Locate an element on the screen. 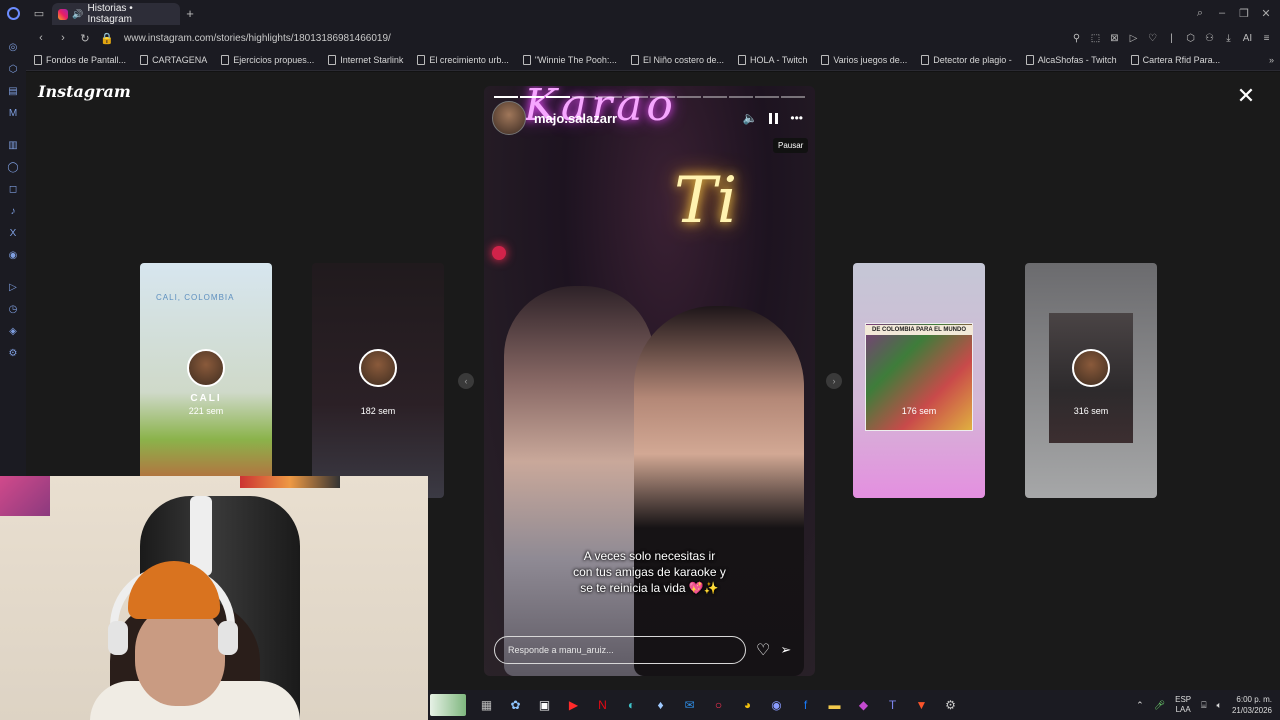 The width and height of the screenshot is (1280, 720). card-weeks: 176 sem is located at coordinates (919, 411).